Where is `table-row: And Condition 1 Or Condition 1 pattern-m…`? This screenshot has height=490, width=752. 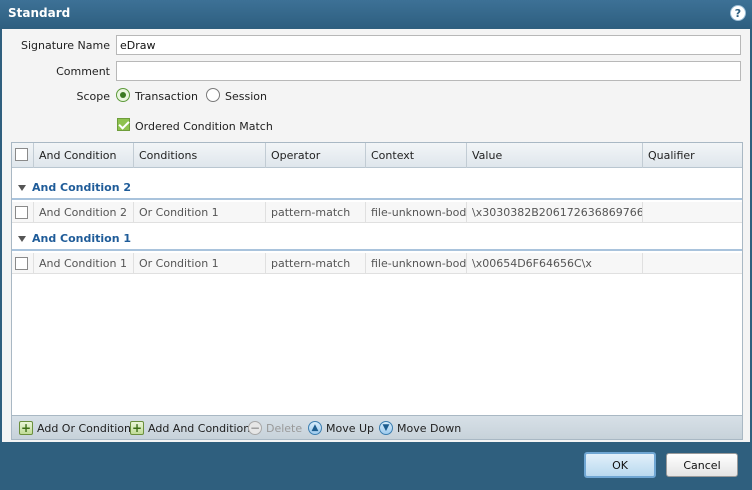 table-row: And Condition 1 Or Condition 1 pattern-m… is located at coordinates (377, 263).